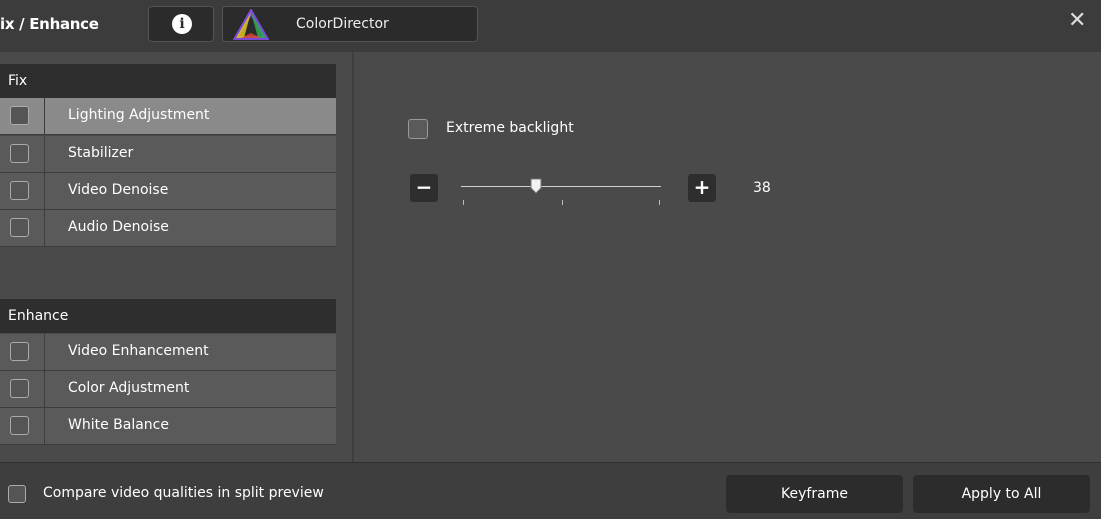 Image resolution: width=1101 pixels, height=519 pixels. I want to click on white-balance-checkbox, so click(19, 425).